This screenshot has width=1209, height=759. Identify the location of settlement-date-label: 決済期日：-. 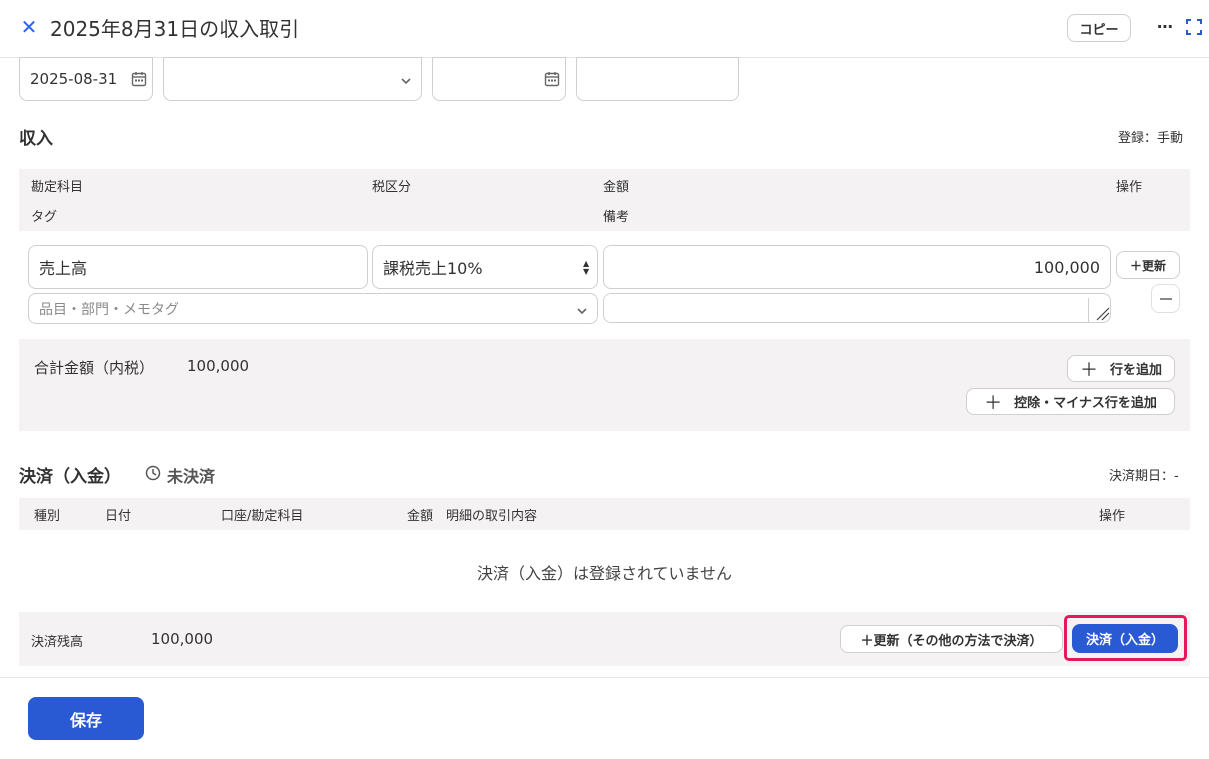
(1144, 476).